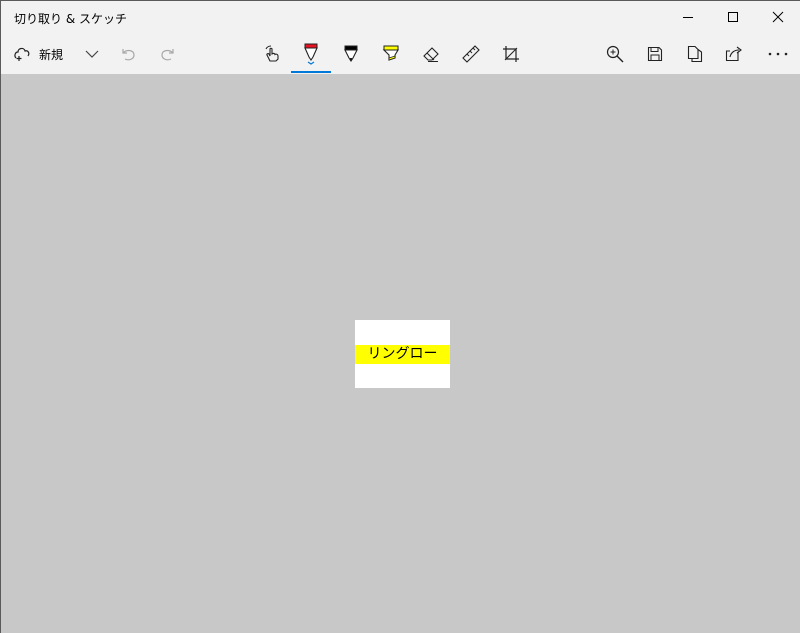 The image size is (800, 633). I want to click on minimize-button, so click(688, 17).